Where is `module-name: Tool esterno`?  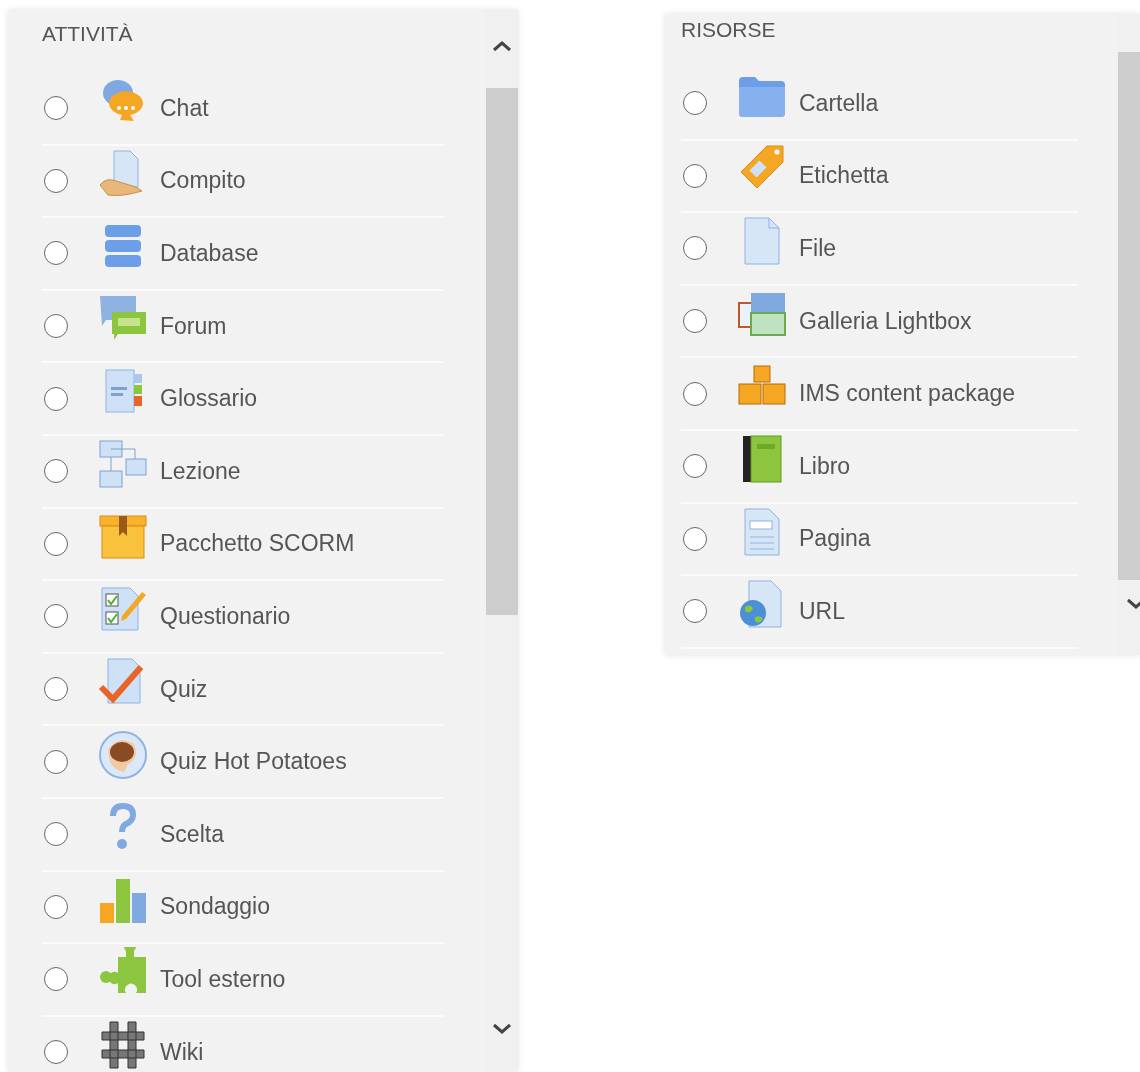 module-name: Tool esterno is located at coordinates (223, 979).